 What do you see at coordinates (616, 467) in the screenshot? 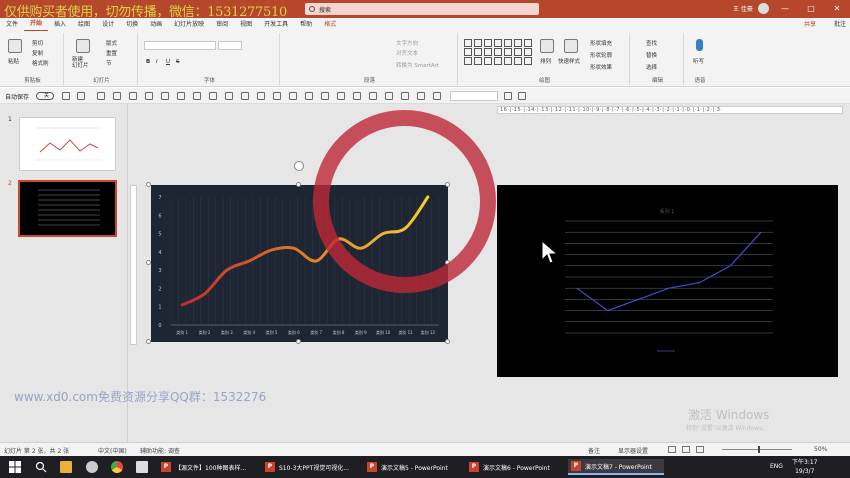
I see `taskbar-item-5: P 演示文稿7 - PowerPoint` at bounding box center [616, 467].